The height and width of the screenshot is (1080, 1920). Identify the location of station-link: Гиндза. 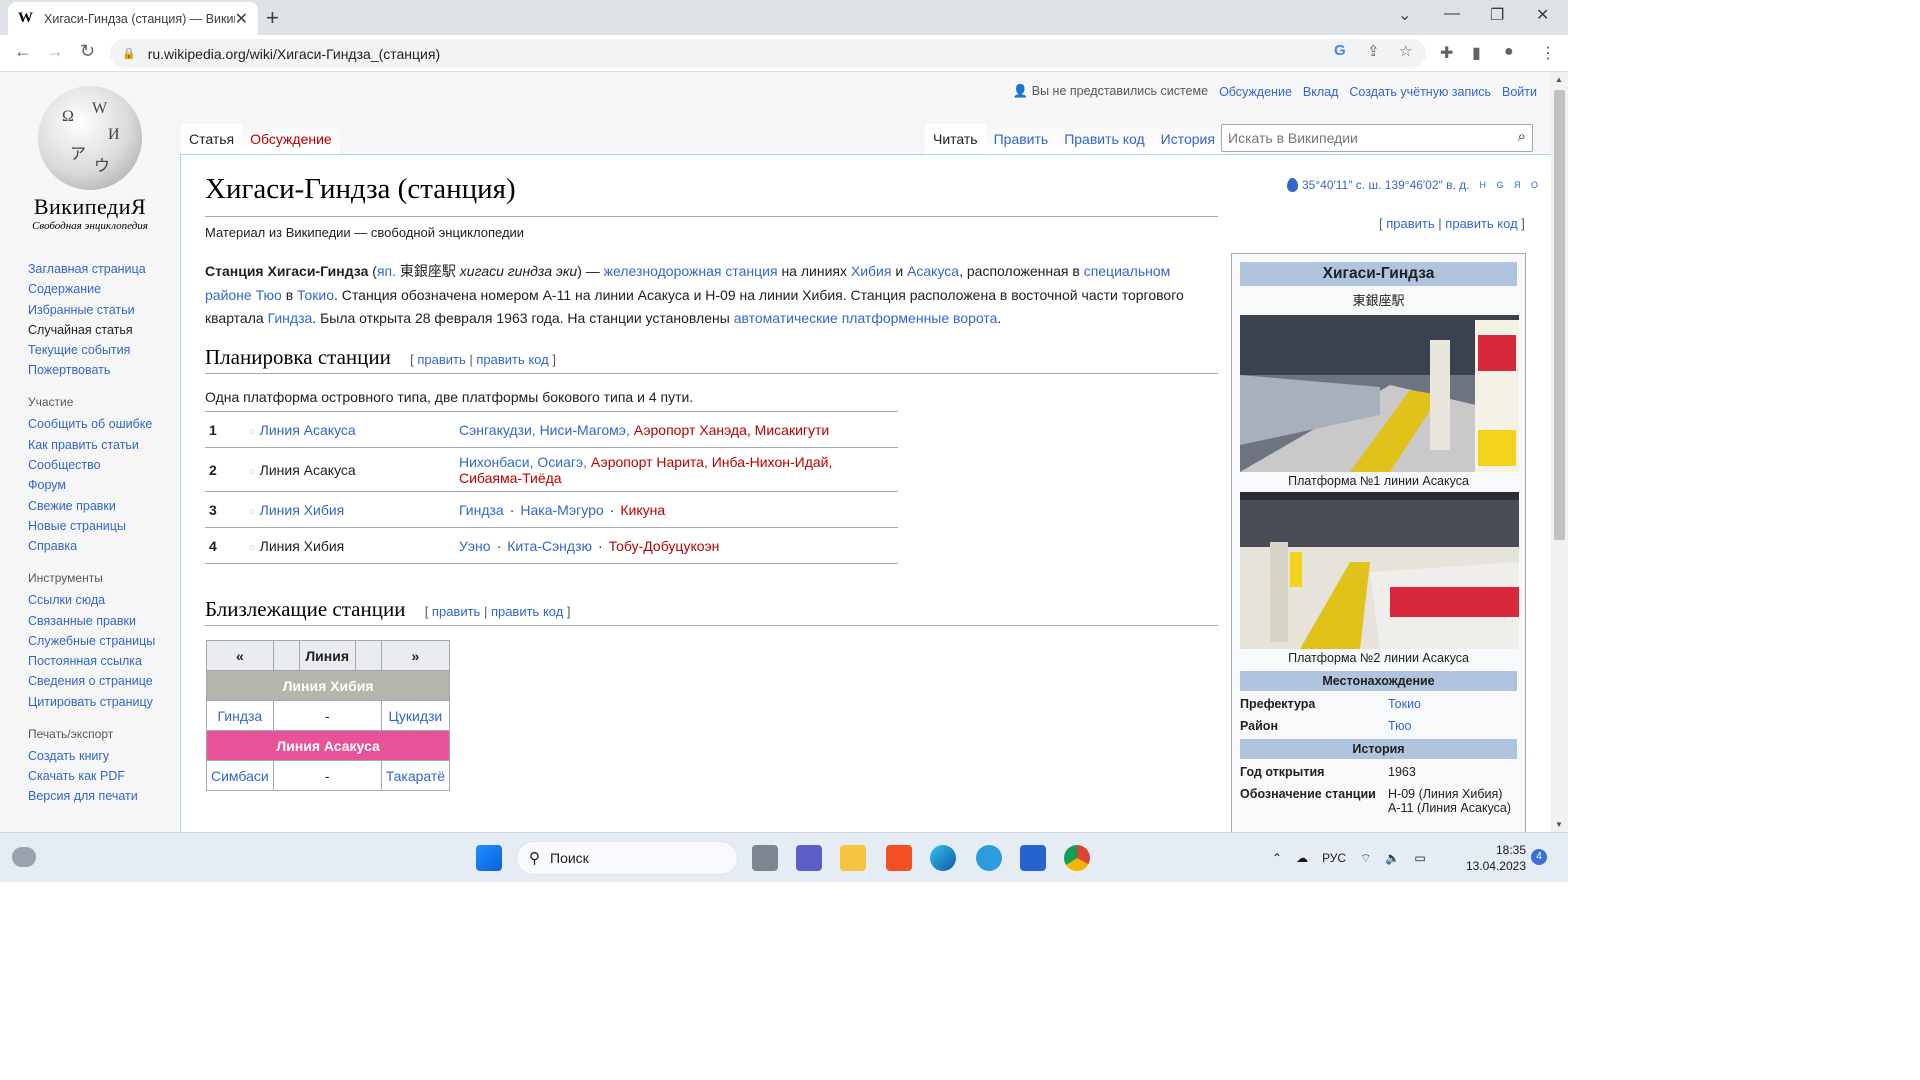
(239, 716).